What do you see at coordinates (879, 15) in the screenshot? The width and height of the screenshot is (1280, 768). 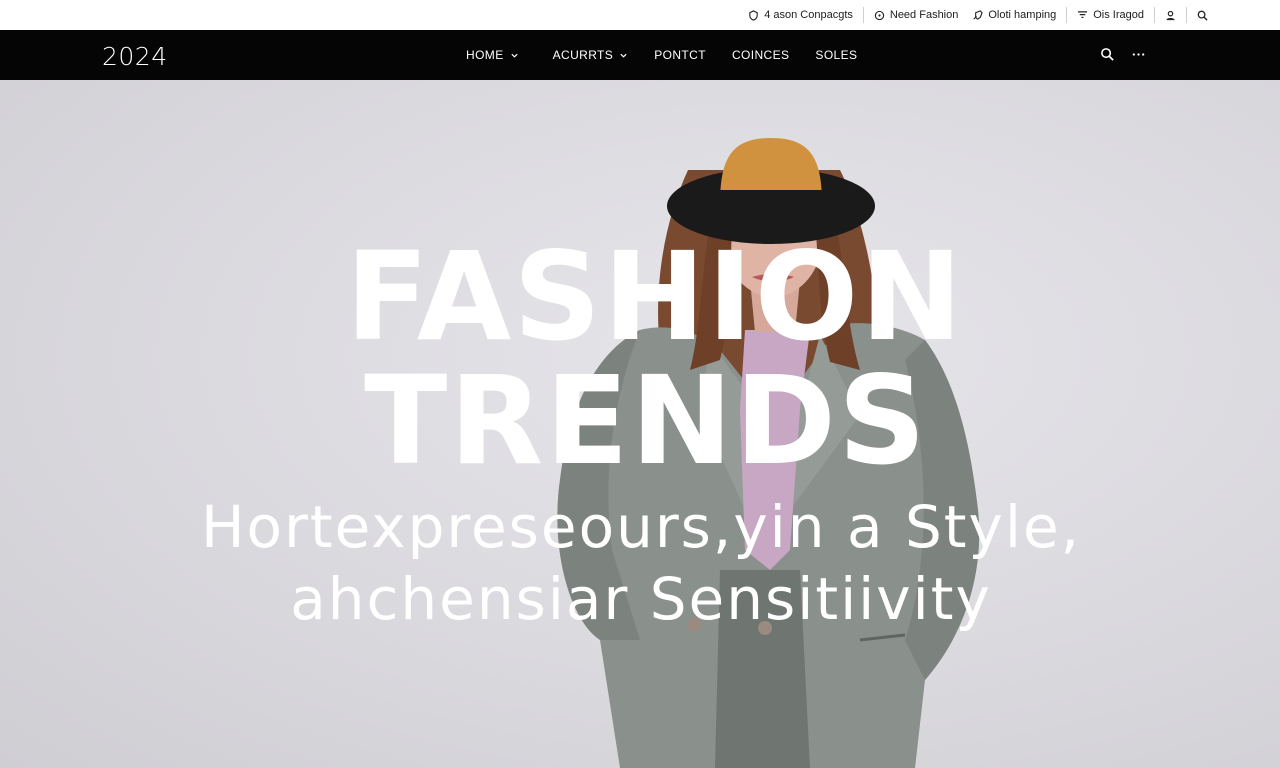 I see `tag-icon` at bounding box center [879, 15].